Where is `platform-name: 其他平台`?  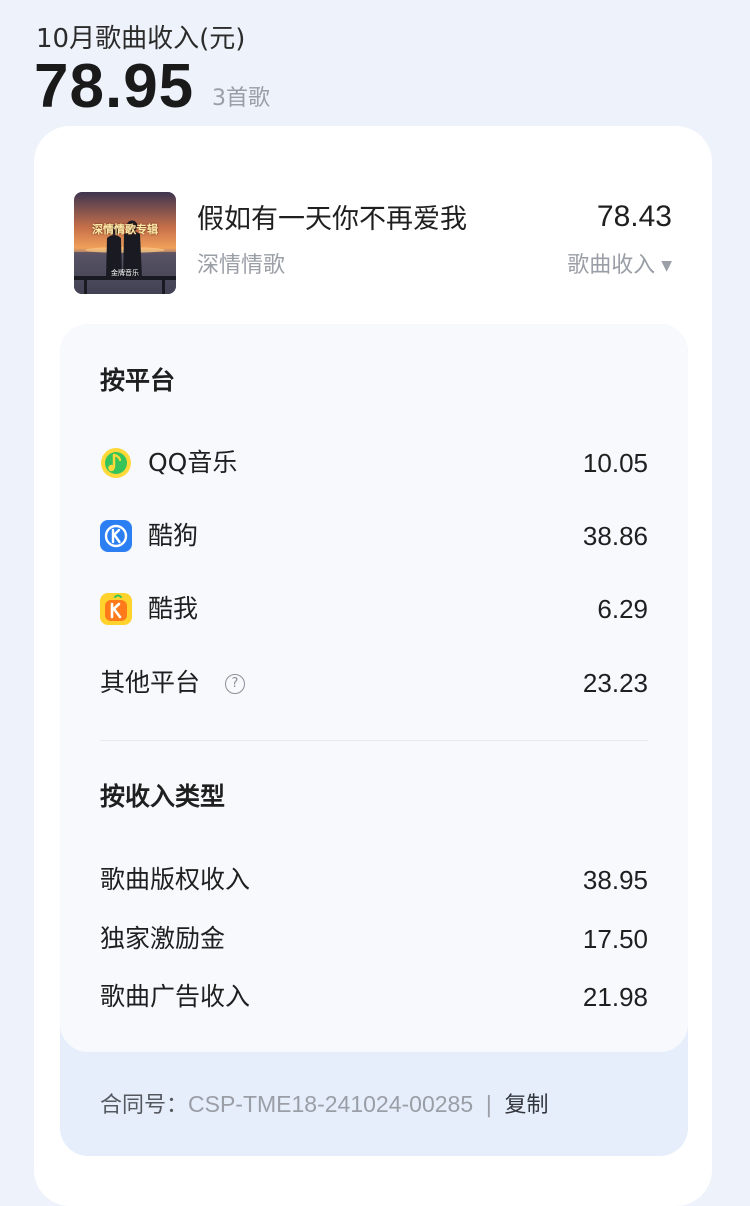
platform-name: 其他平台 is located at coordinates (150, 682).